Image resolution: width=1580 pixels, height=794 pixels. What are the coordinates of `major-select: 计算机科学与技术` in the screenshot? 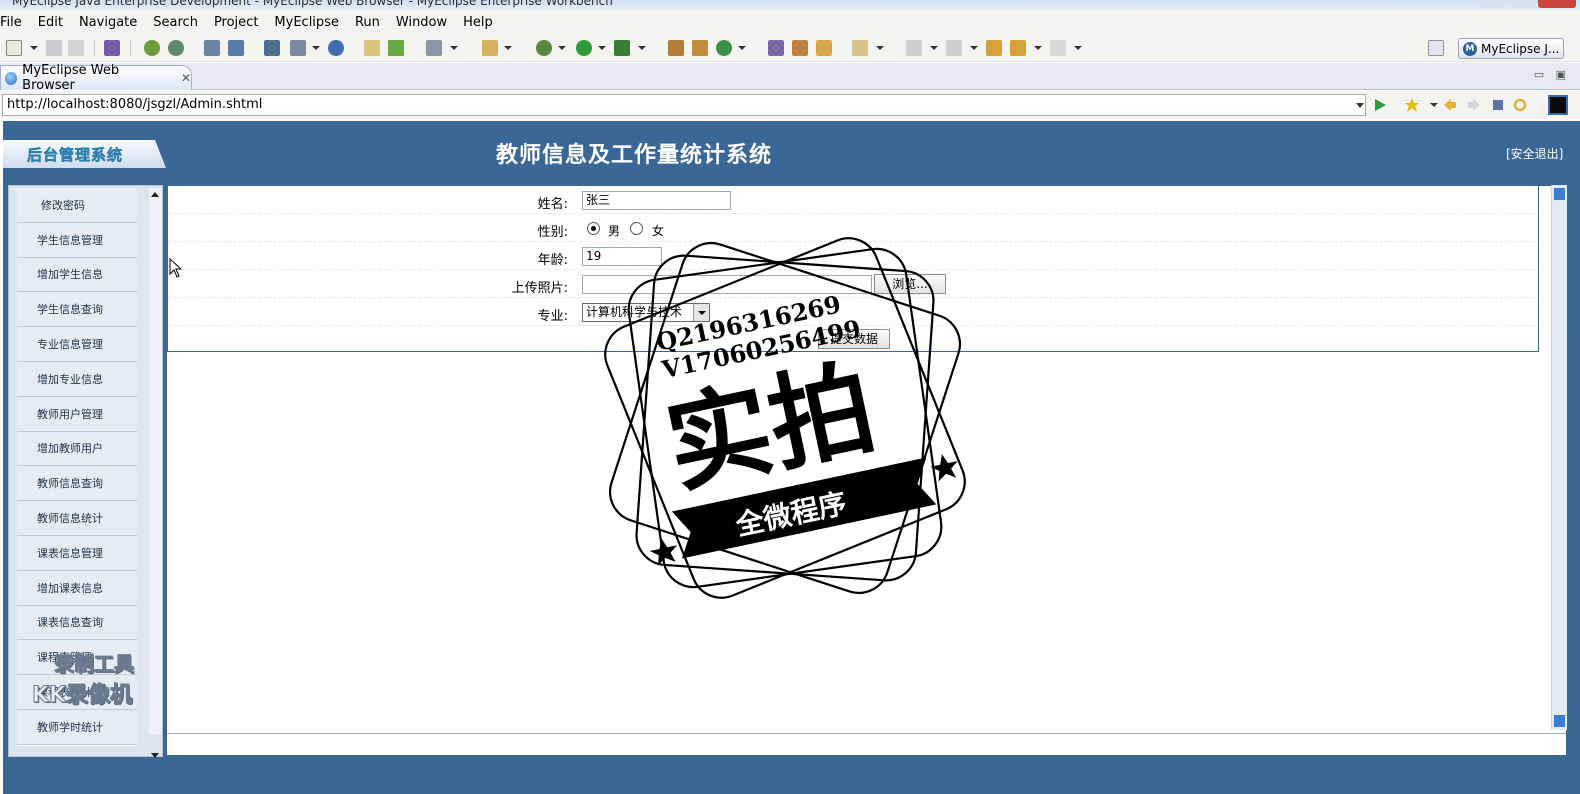 It's located at (646, 312).